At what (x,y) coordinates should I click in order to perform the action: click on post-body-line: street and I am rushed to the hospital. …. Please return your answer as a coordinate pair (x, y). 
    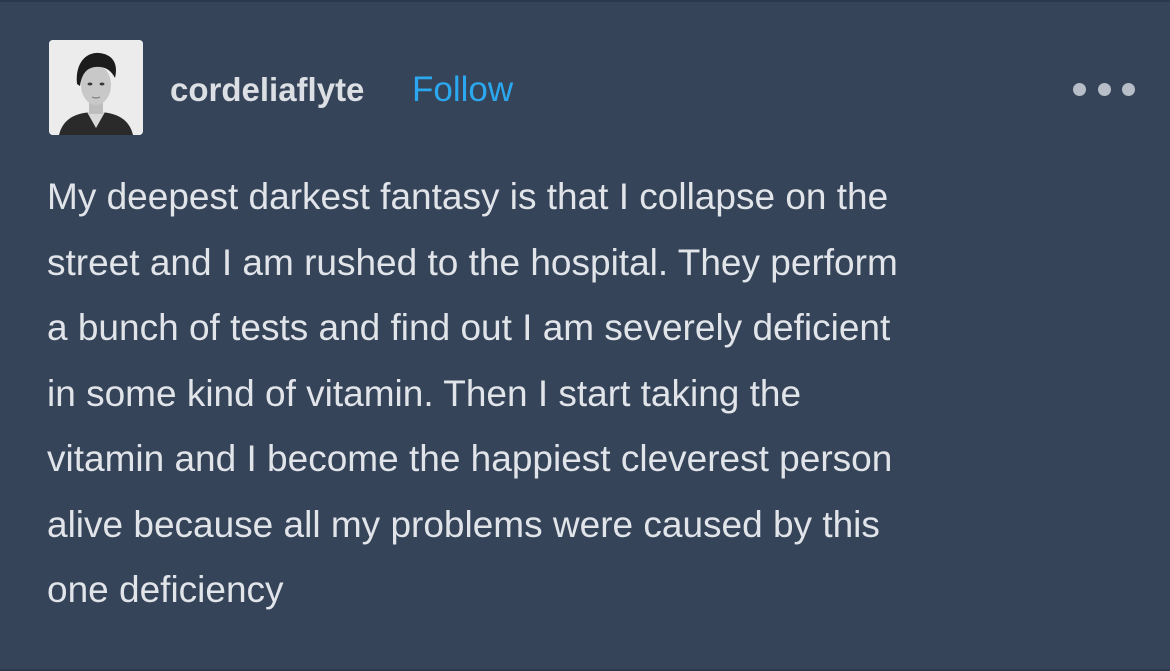
    Looking at the image, I should click on (472, 262).